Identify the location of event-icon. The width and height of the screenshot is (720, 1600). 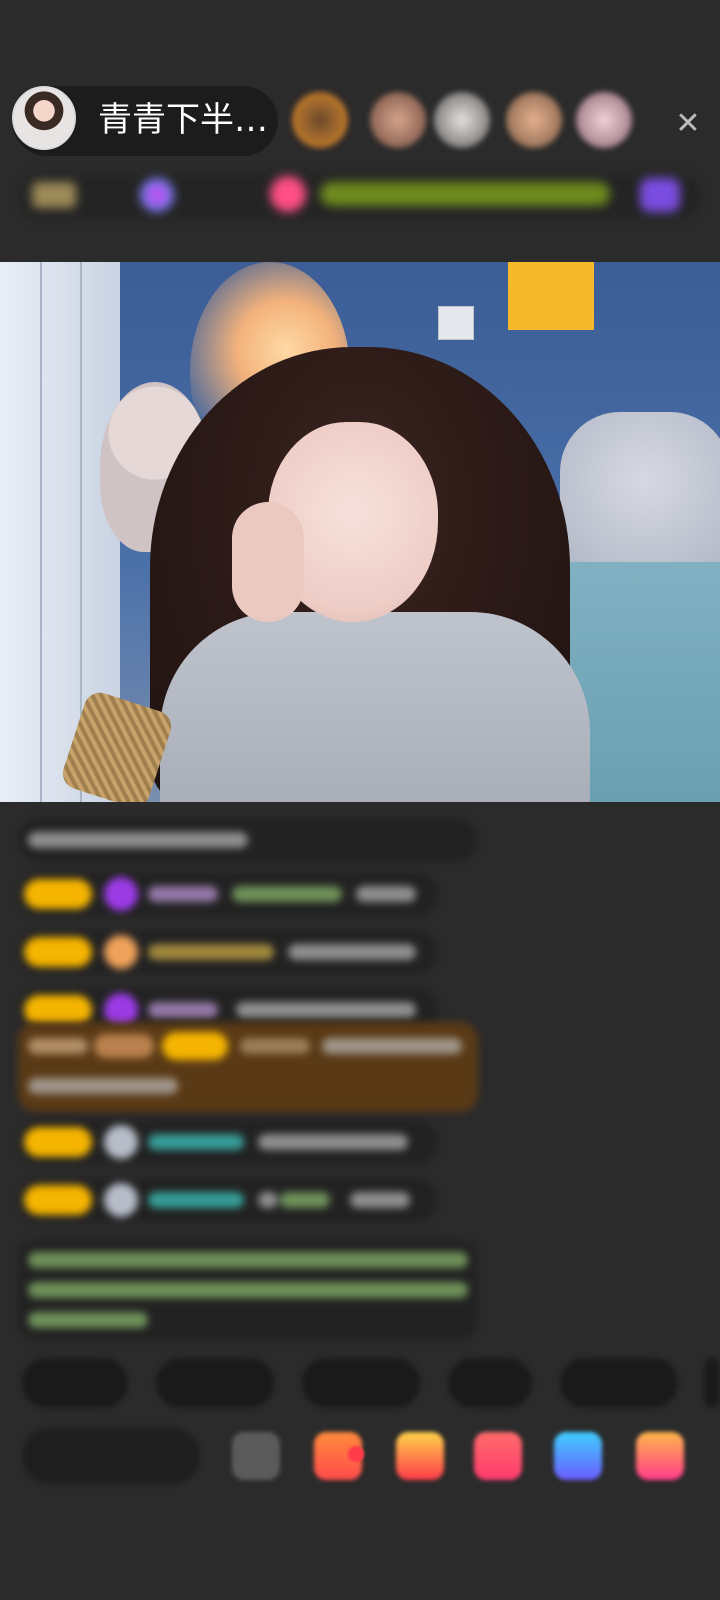
(660, 195).